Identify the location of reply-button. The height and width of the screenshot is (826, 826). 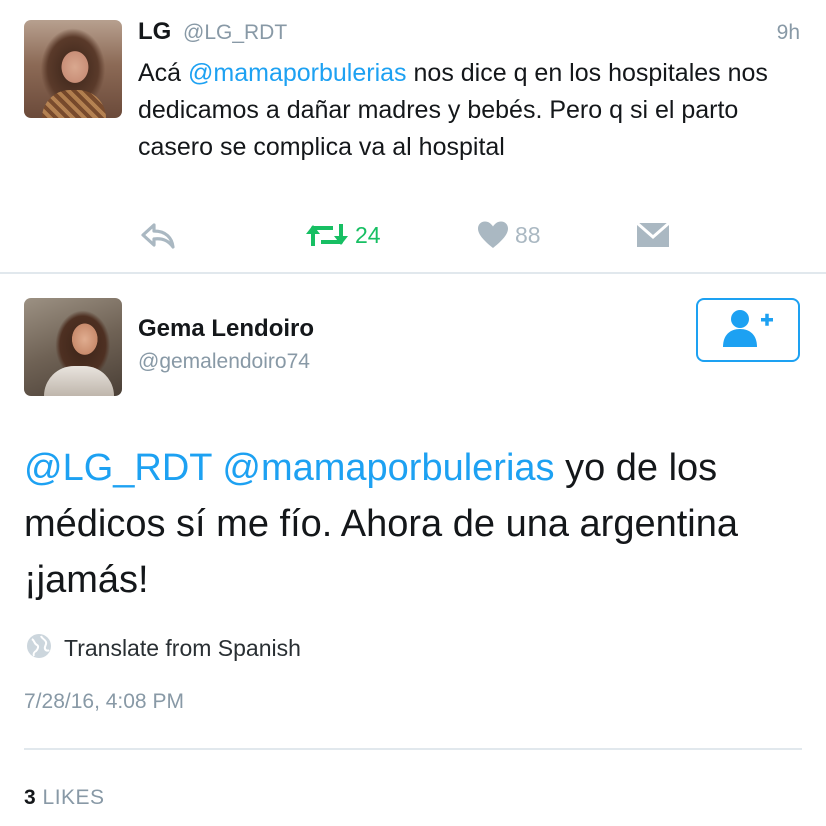
(158, 236).